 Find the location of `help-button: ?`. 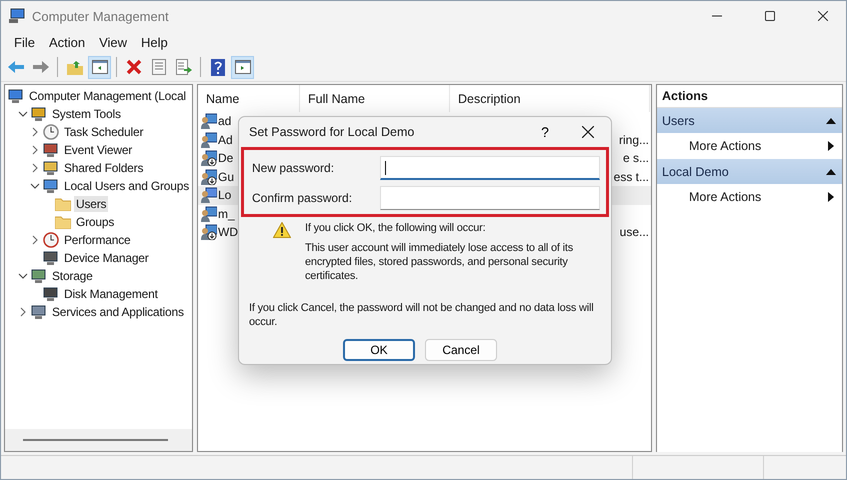

help-button: ? is located at coordinates (545, 132).